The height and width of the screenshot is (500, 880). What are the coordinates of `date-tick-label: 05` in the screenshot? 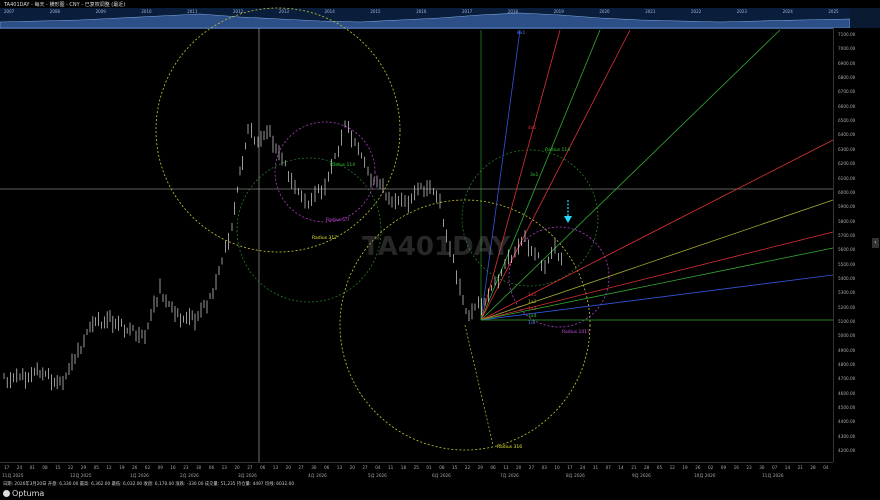 It's located at (659, 467).